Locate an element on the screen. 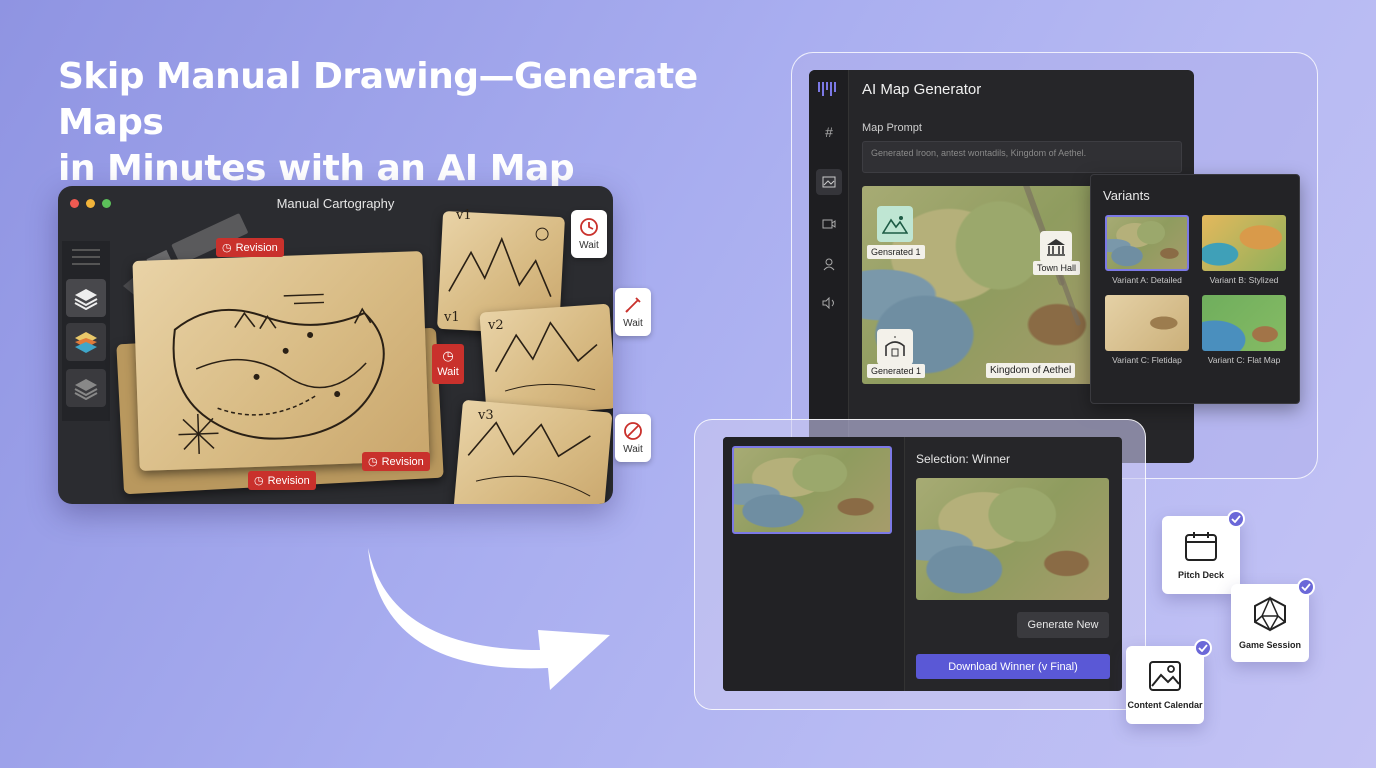  pencil-icon is located at coordinates (633, 305).